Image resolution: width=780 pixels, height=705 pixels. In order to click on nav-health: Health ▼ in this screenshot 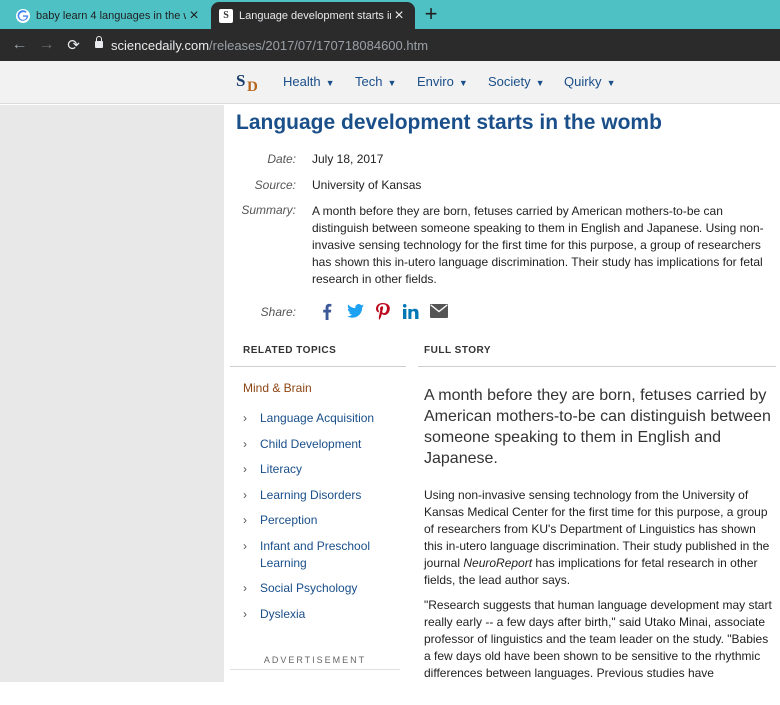, I will do `click(309, 81)`.